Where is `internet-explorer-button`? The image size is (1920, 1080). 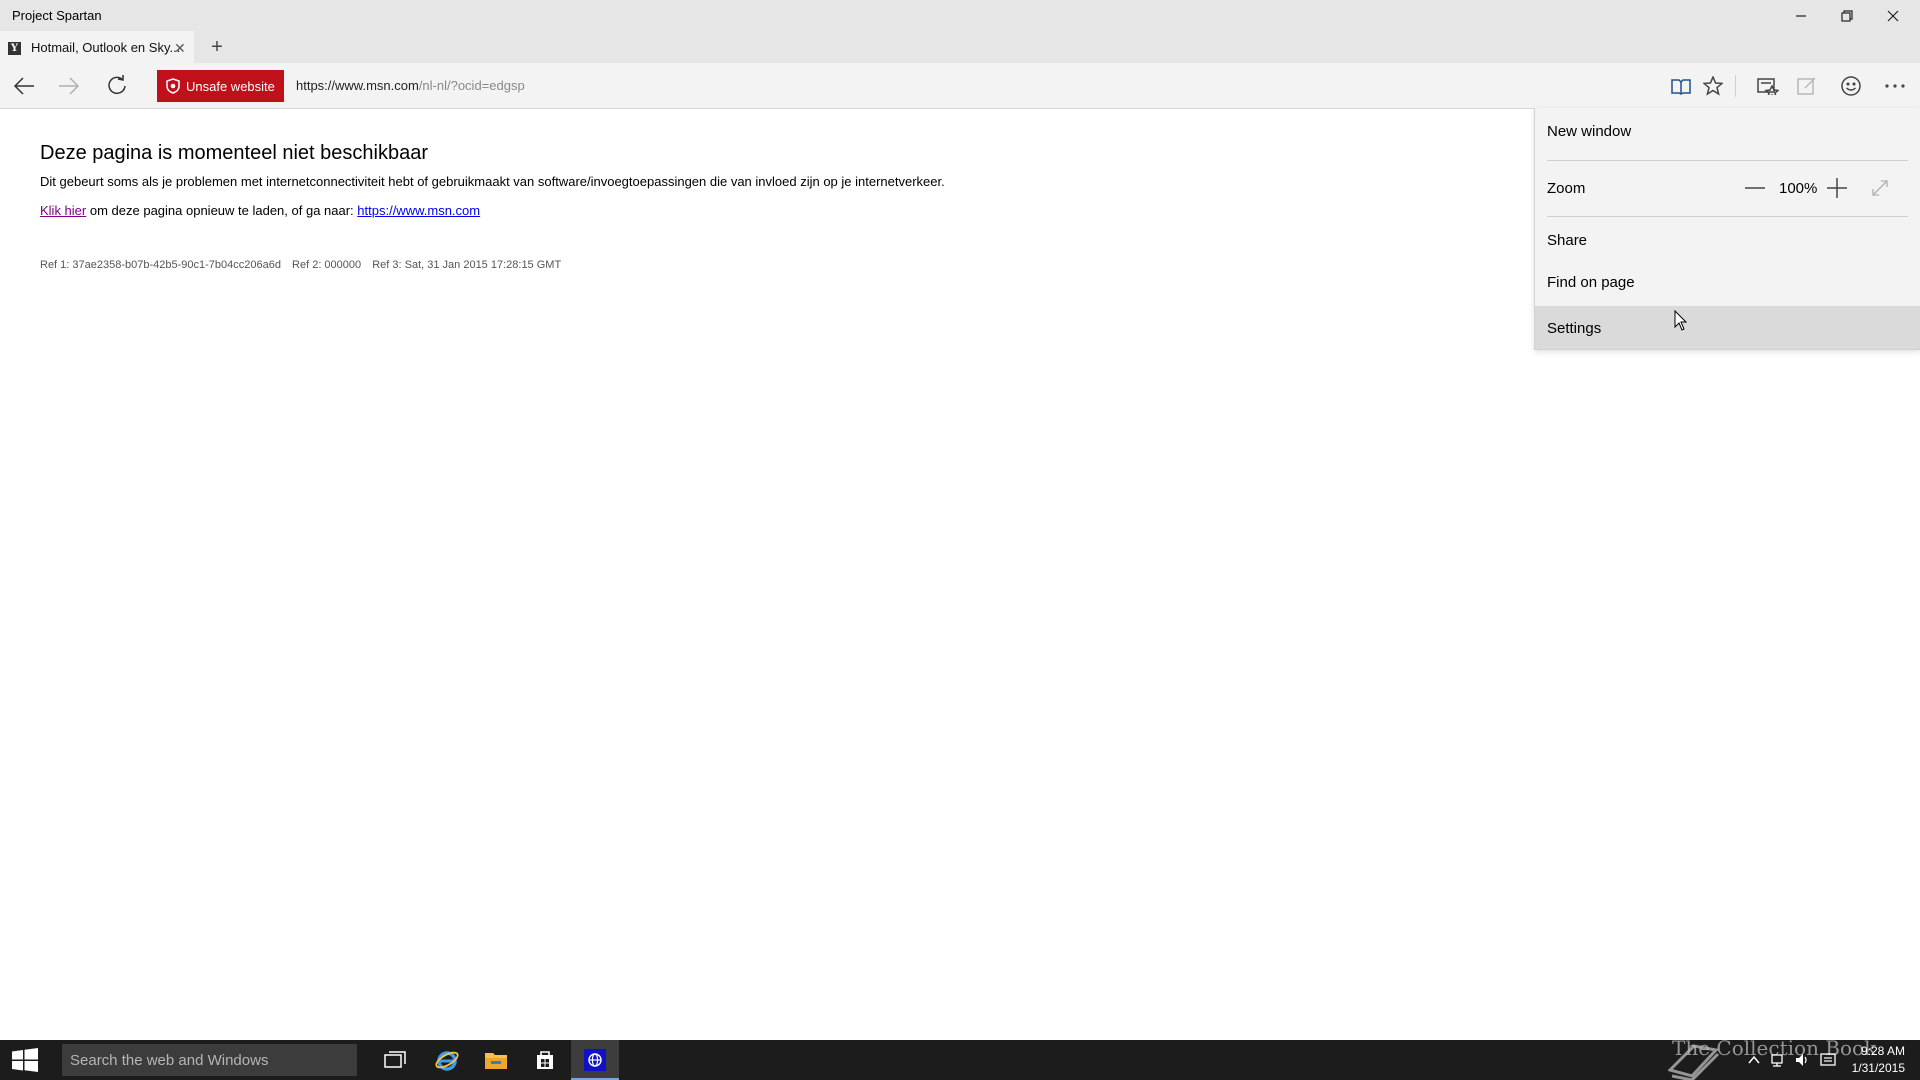
internet-explorer-button is located at coordinates (447, 1060).